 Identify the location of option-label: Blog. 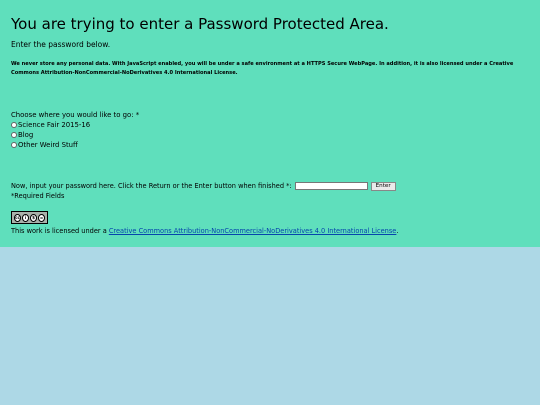
(26, 134).